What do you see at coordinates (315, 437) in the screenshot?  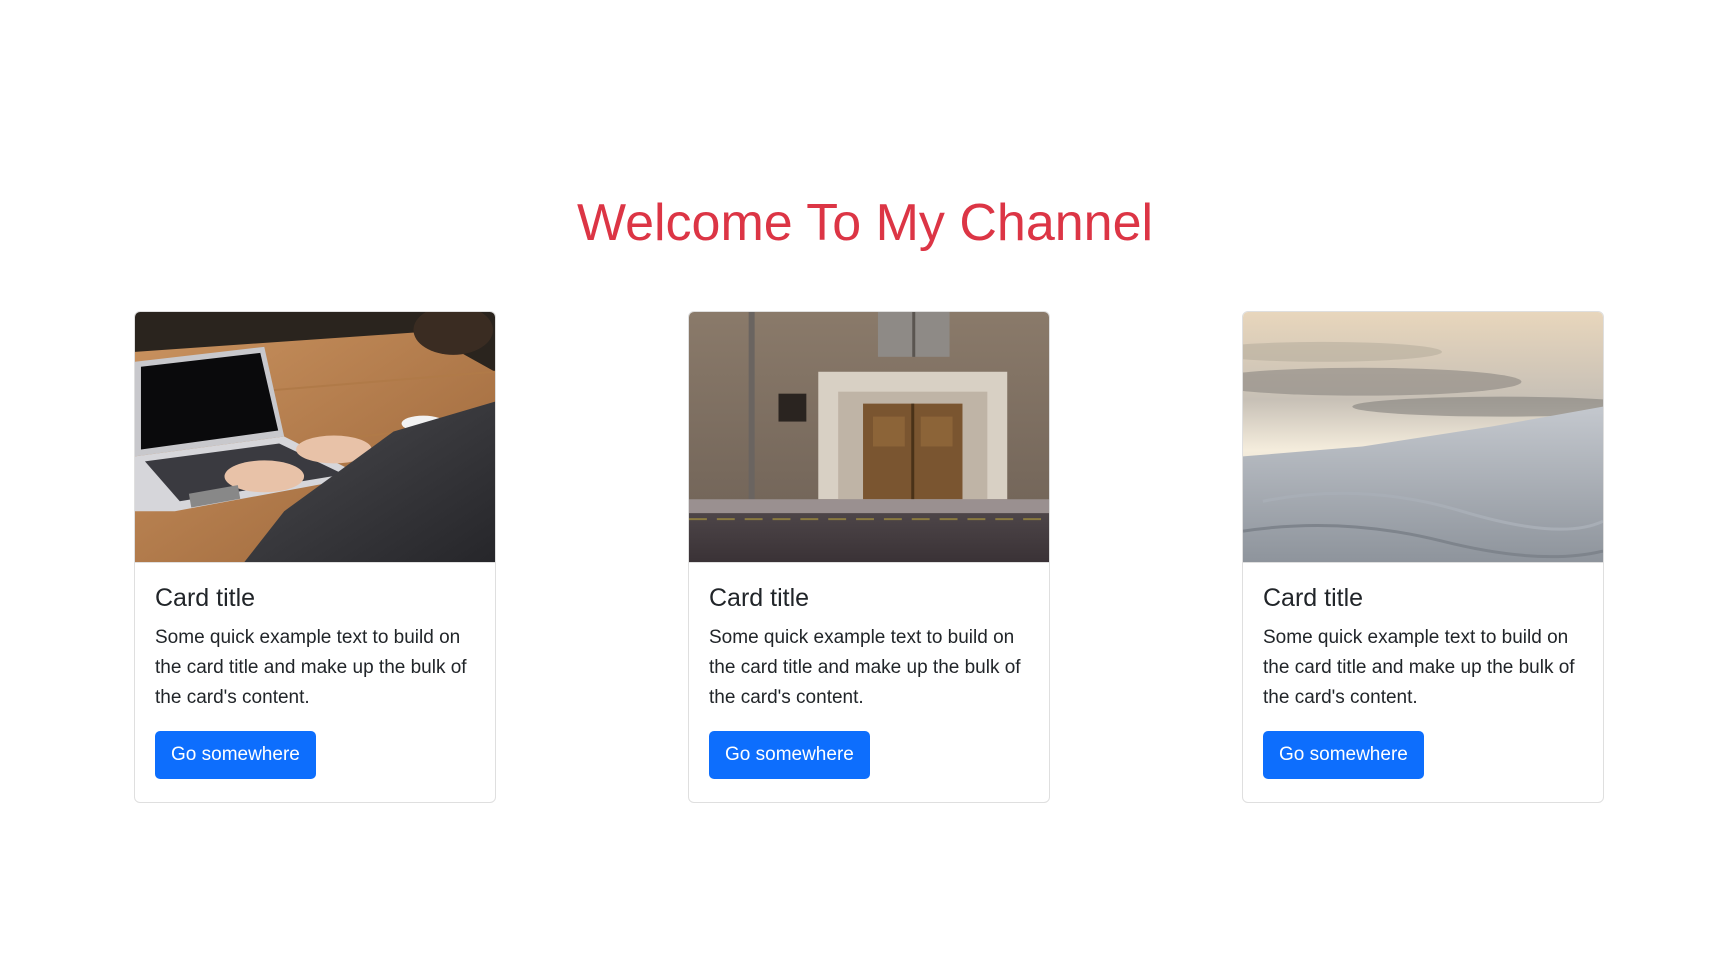 I see `laptop-photo` at bounding box center [315, 437].